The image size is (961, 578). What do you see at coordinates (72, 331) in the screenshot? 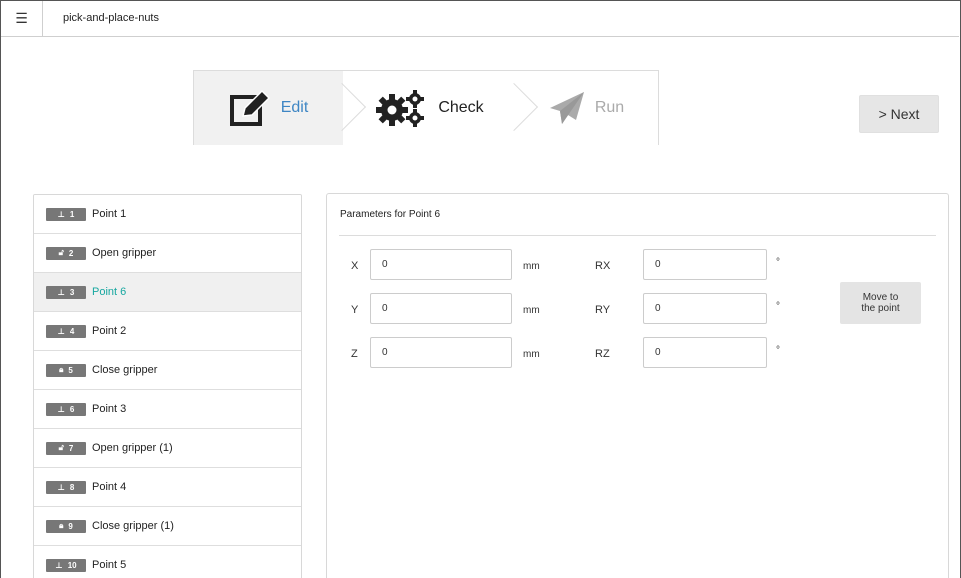
I see `step-number: 4` at bounding box center [72, 331].